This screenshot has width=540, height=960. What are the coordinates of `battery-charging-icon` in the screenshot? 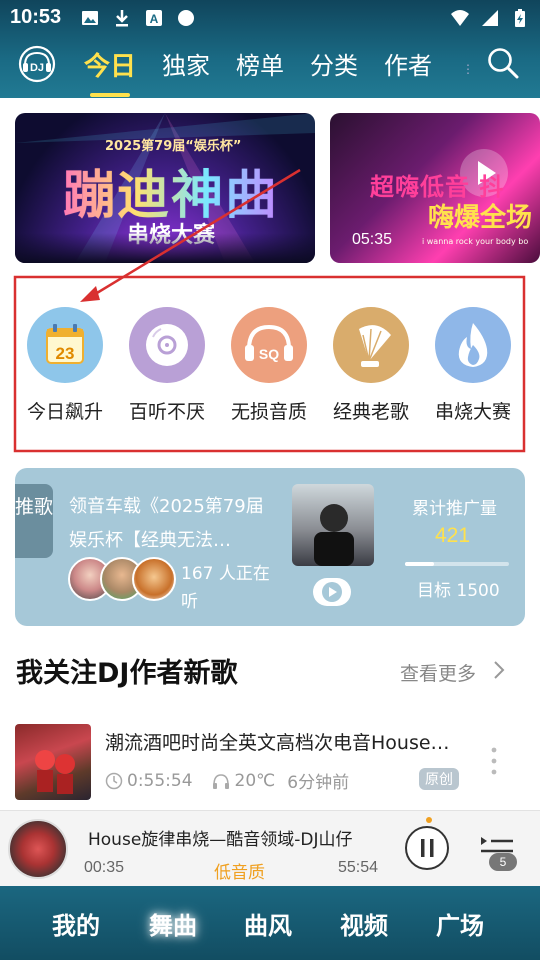 It's located at (520, 18).